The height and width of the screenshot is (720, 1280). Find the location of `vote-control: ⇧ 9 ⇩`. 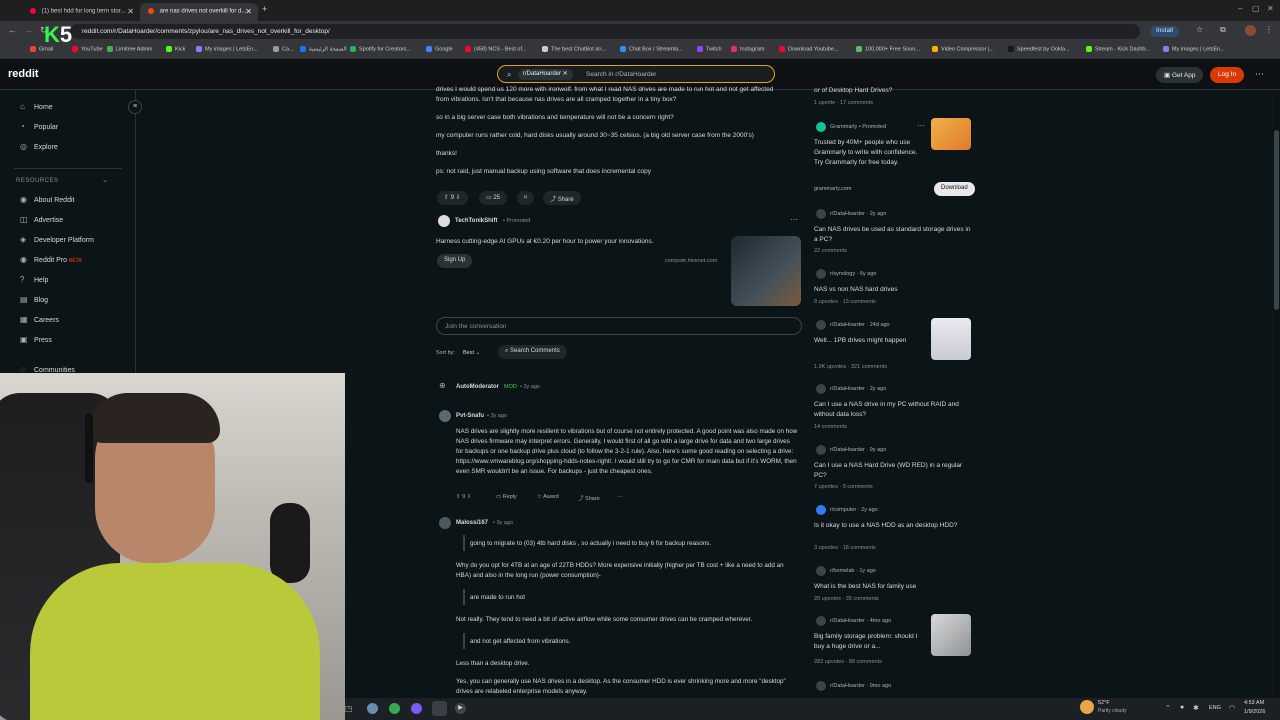

vote-control: ⇧ 9 ⇩ is located at coordinates (452, 198).